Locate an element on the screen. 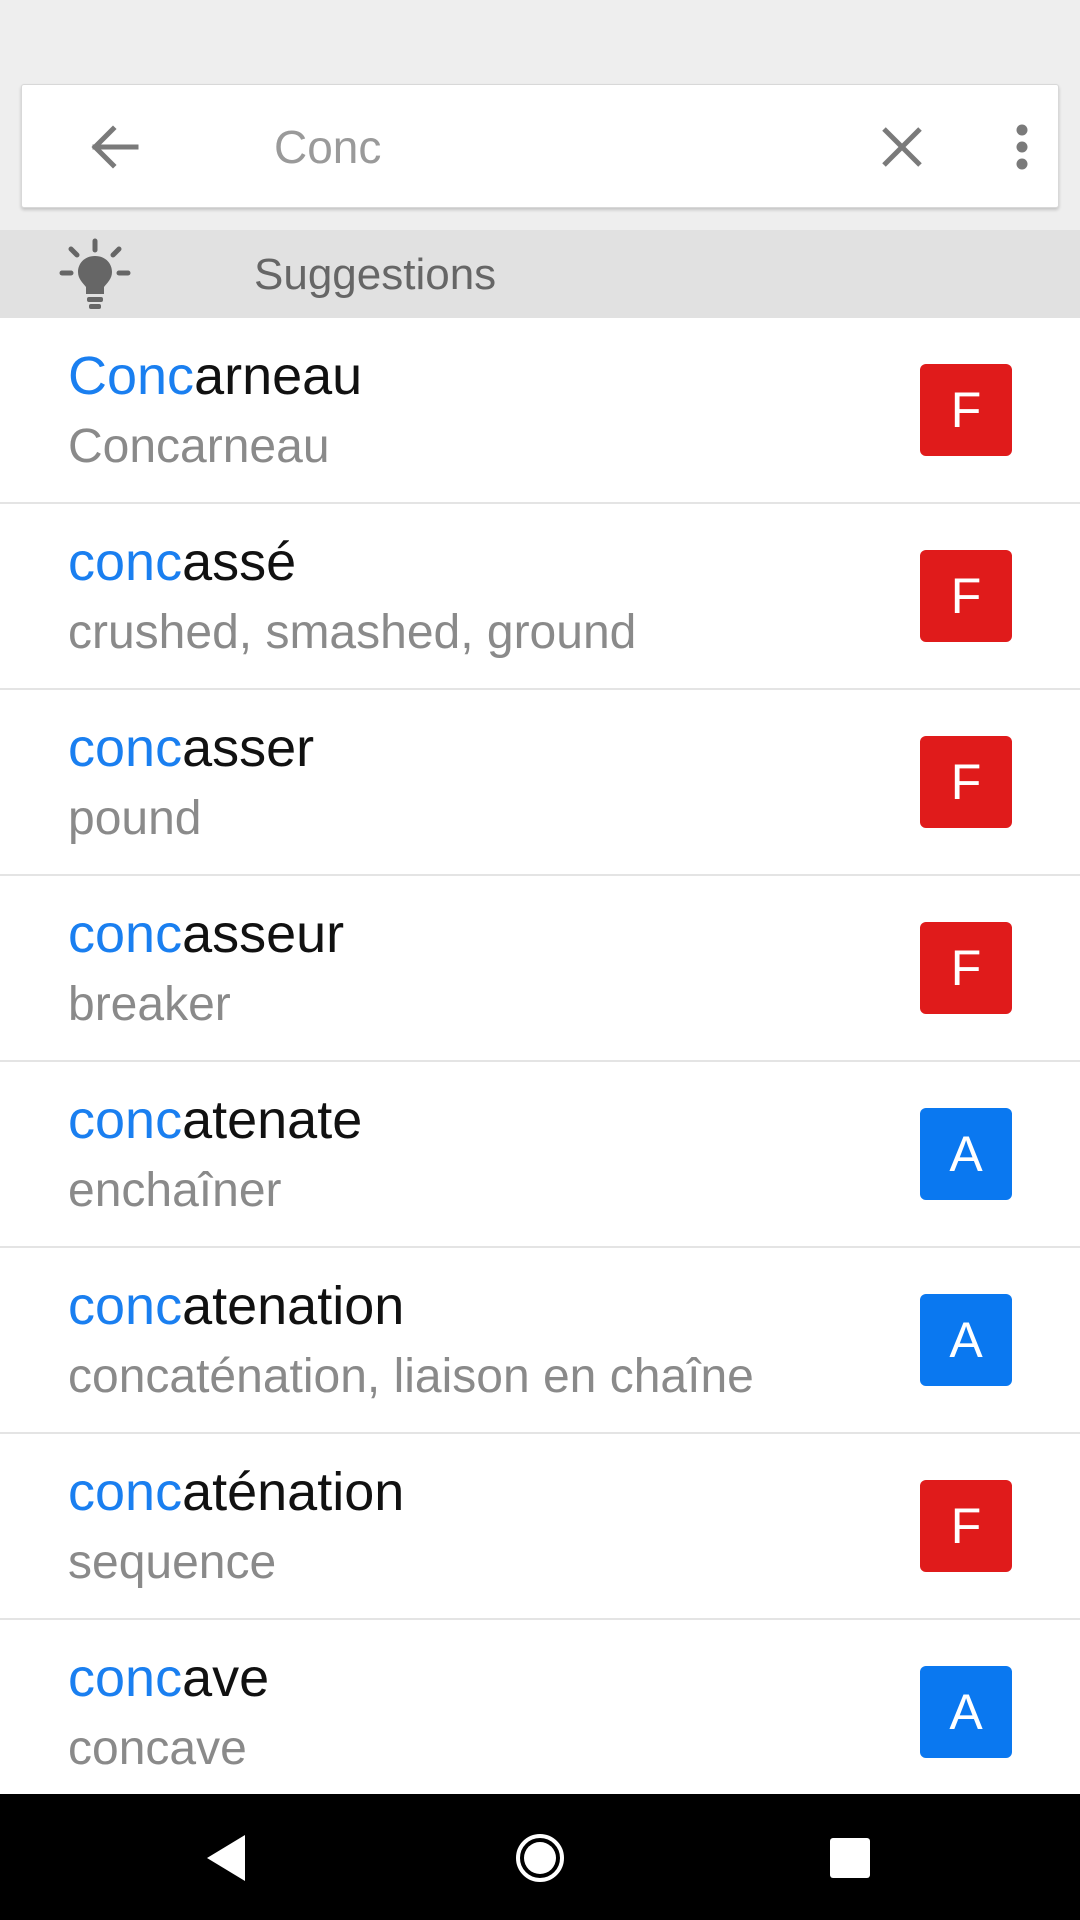 Image resolution: width=1080 pixels, height=1920 pixels. result-word: concasser is located at coordinates (191, 748).